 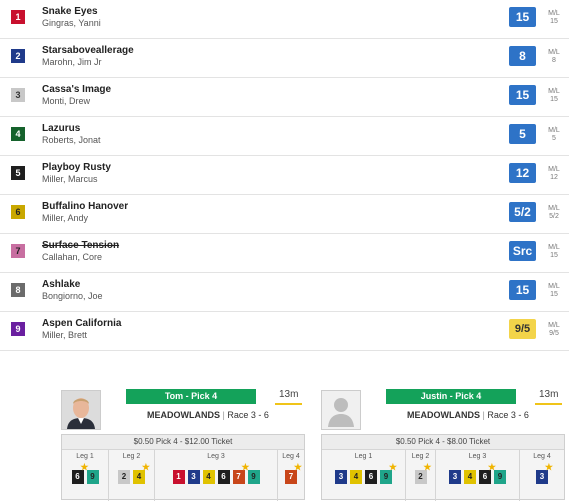 I want to click on jockey-name: Miller, Andy, so click(x=65, y=218).